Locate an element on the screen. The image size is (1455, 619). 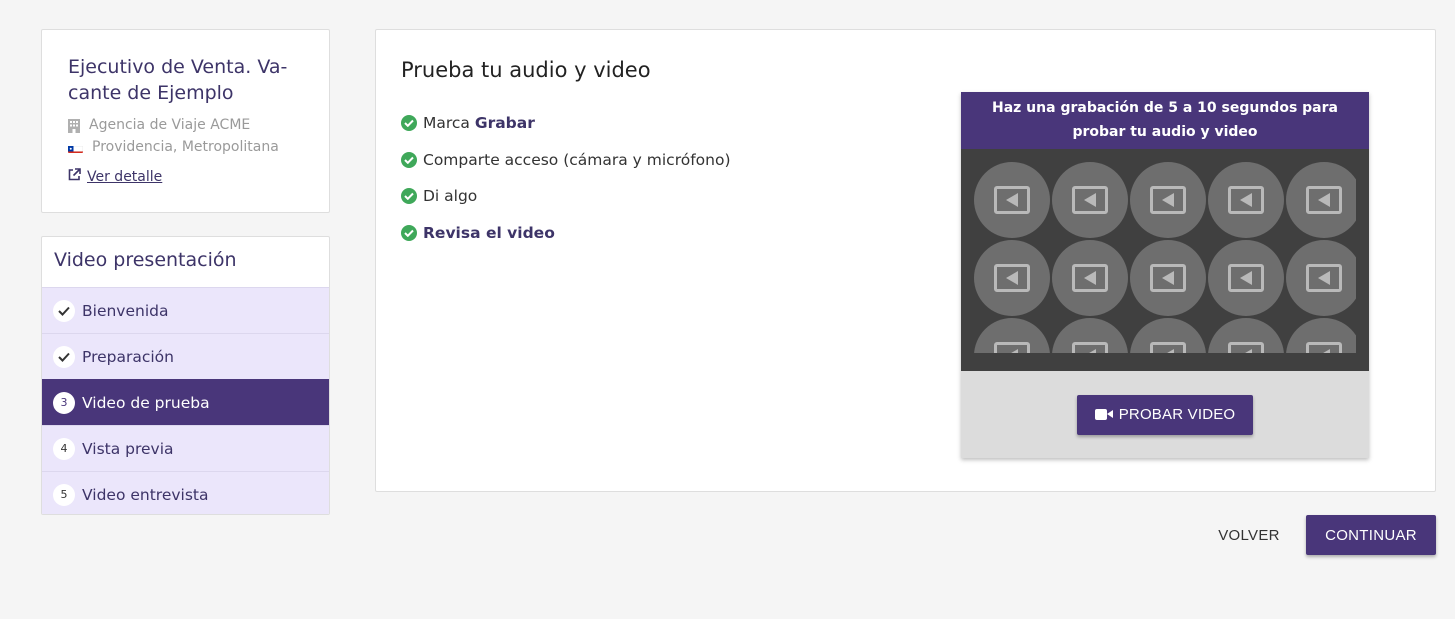
step-item-video-de-prueba: 3 Video de prueba is located at coordinates (185, 402).